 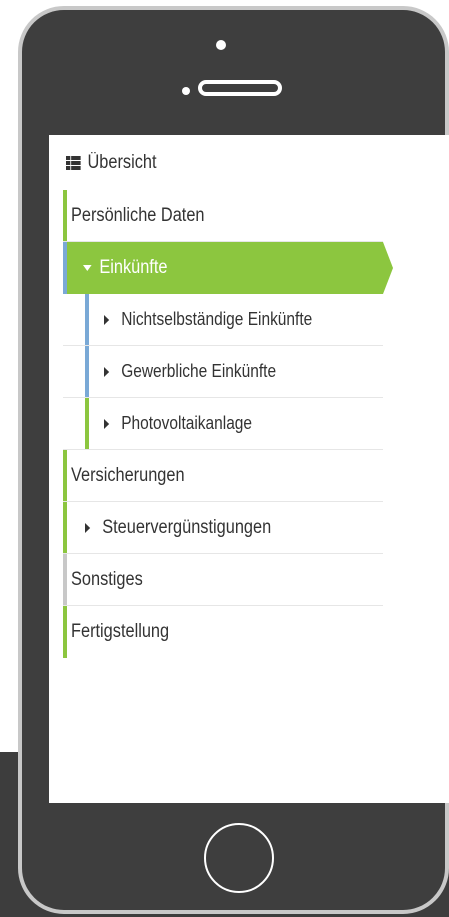 What do you see at coordinates (187, 527) in the screenshot?
I see `menu-item-label: Steuervergünstigungen` at bounding box center [187, 527].